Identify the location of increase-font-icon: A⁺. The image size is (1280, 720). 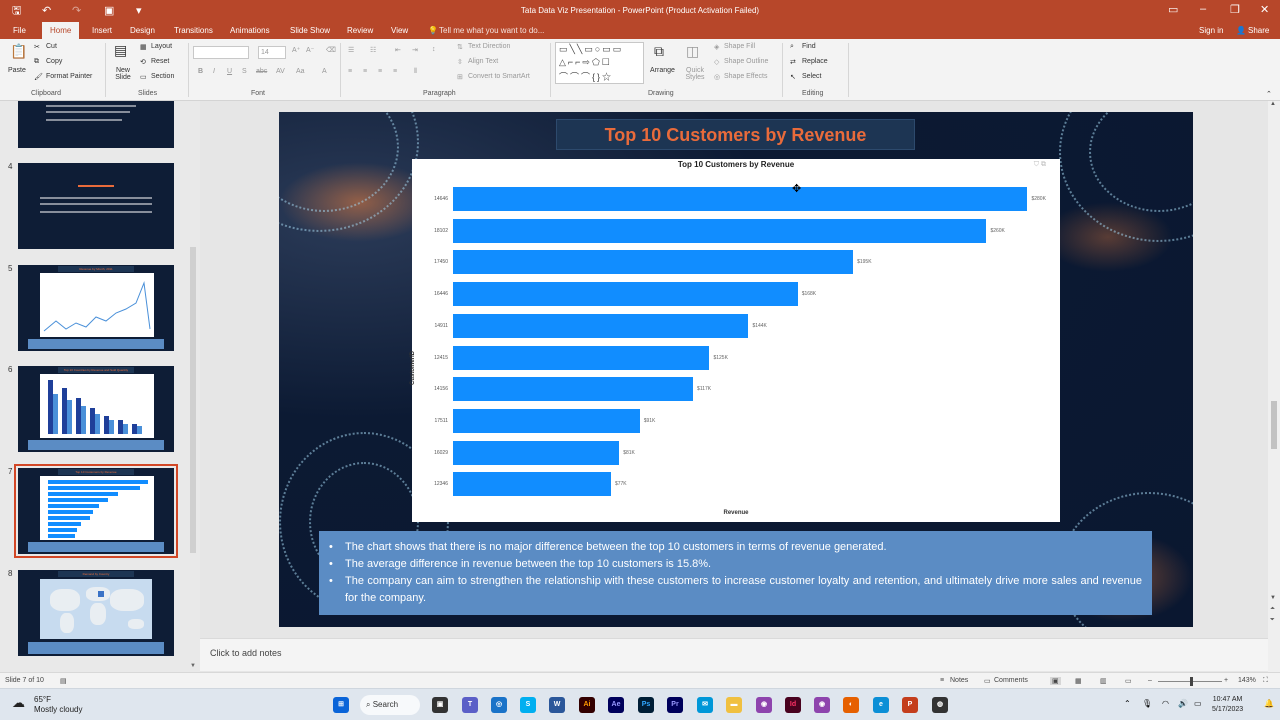
(296, 50).